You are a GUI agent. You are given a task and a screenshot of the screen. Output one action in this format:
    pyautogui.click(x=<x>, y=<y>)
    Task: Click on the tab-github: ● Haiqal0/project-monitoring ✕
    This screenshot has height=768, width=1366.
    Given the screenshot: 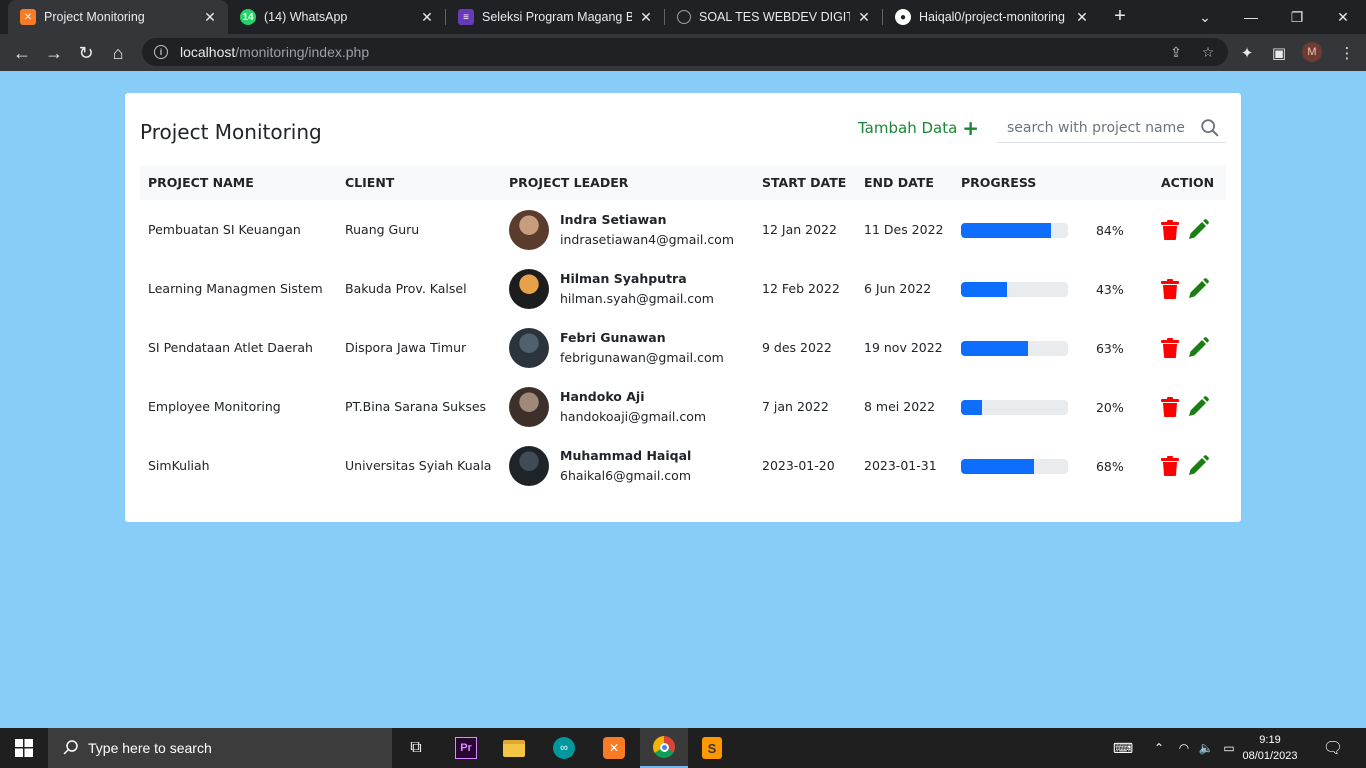 What is the action you would take?
    pyautogui.click(x=991, y=17)
    